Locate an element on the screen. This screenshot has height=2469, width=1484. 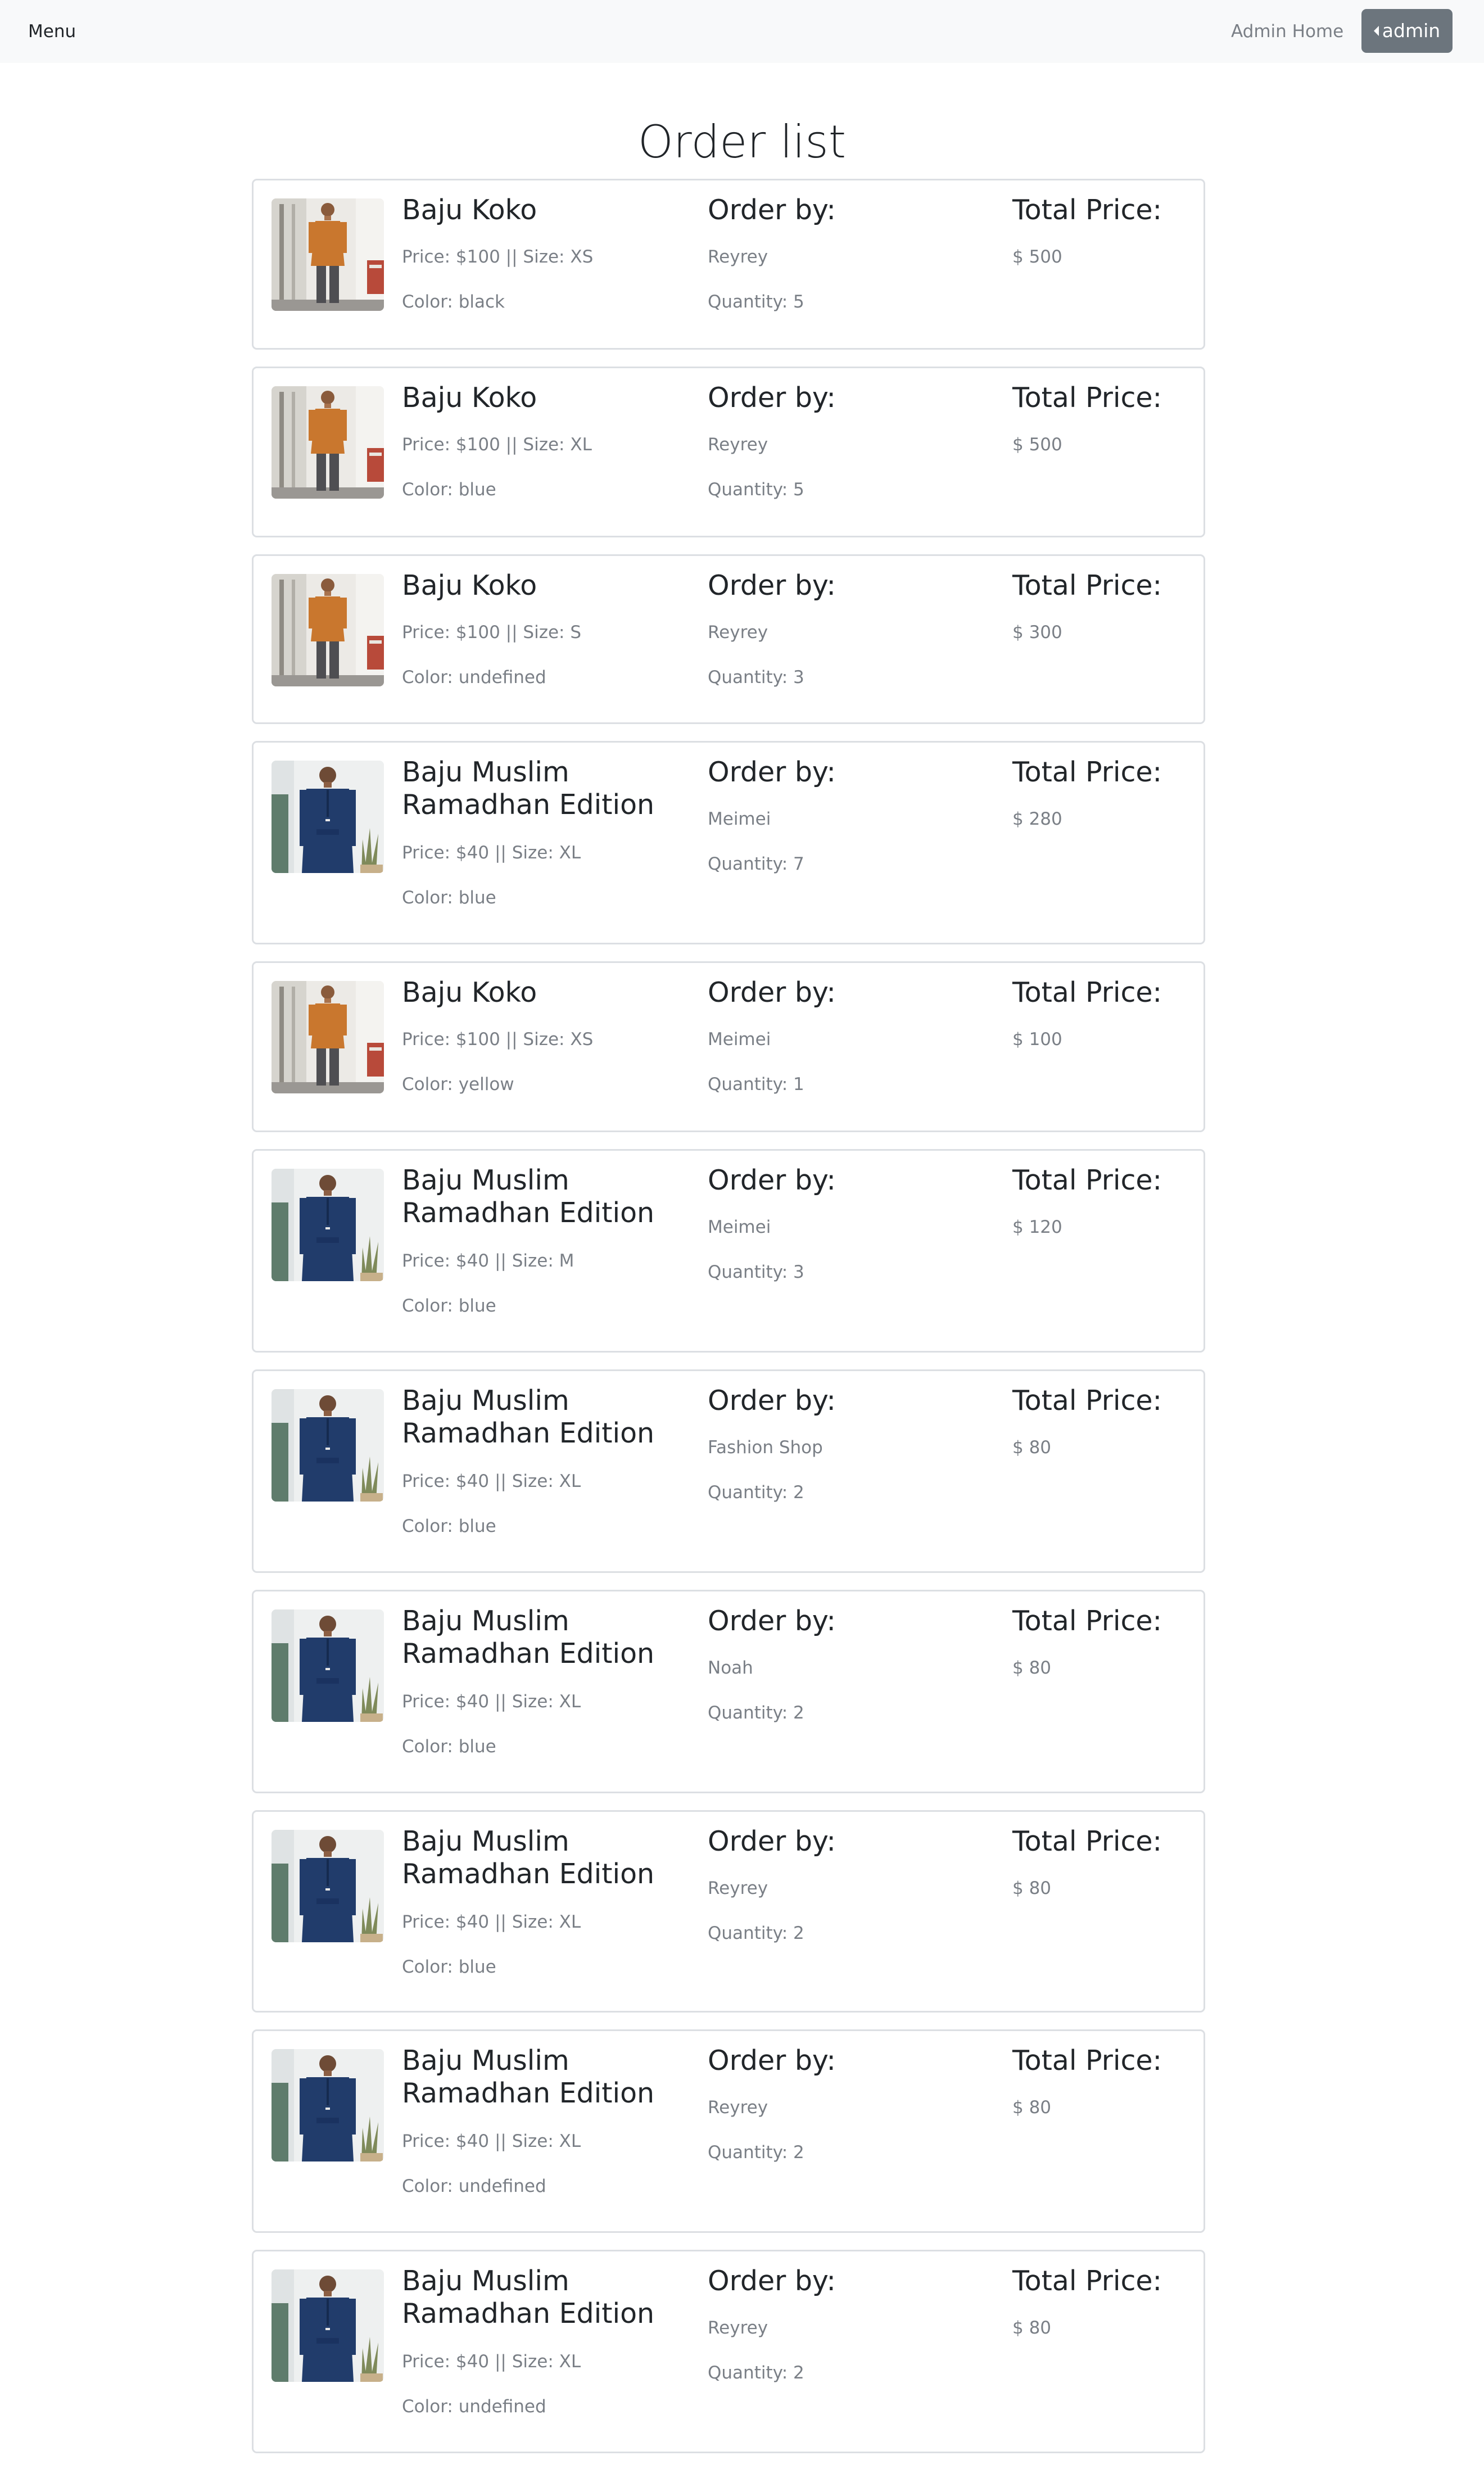
product-color: Color: undefined is located at coordinates (474, 2186).